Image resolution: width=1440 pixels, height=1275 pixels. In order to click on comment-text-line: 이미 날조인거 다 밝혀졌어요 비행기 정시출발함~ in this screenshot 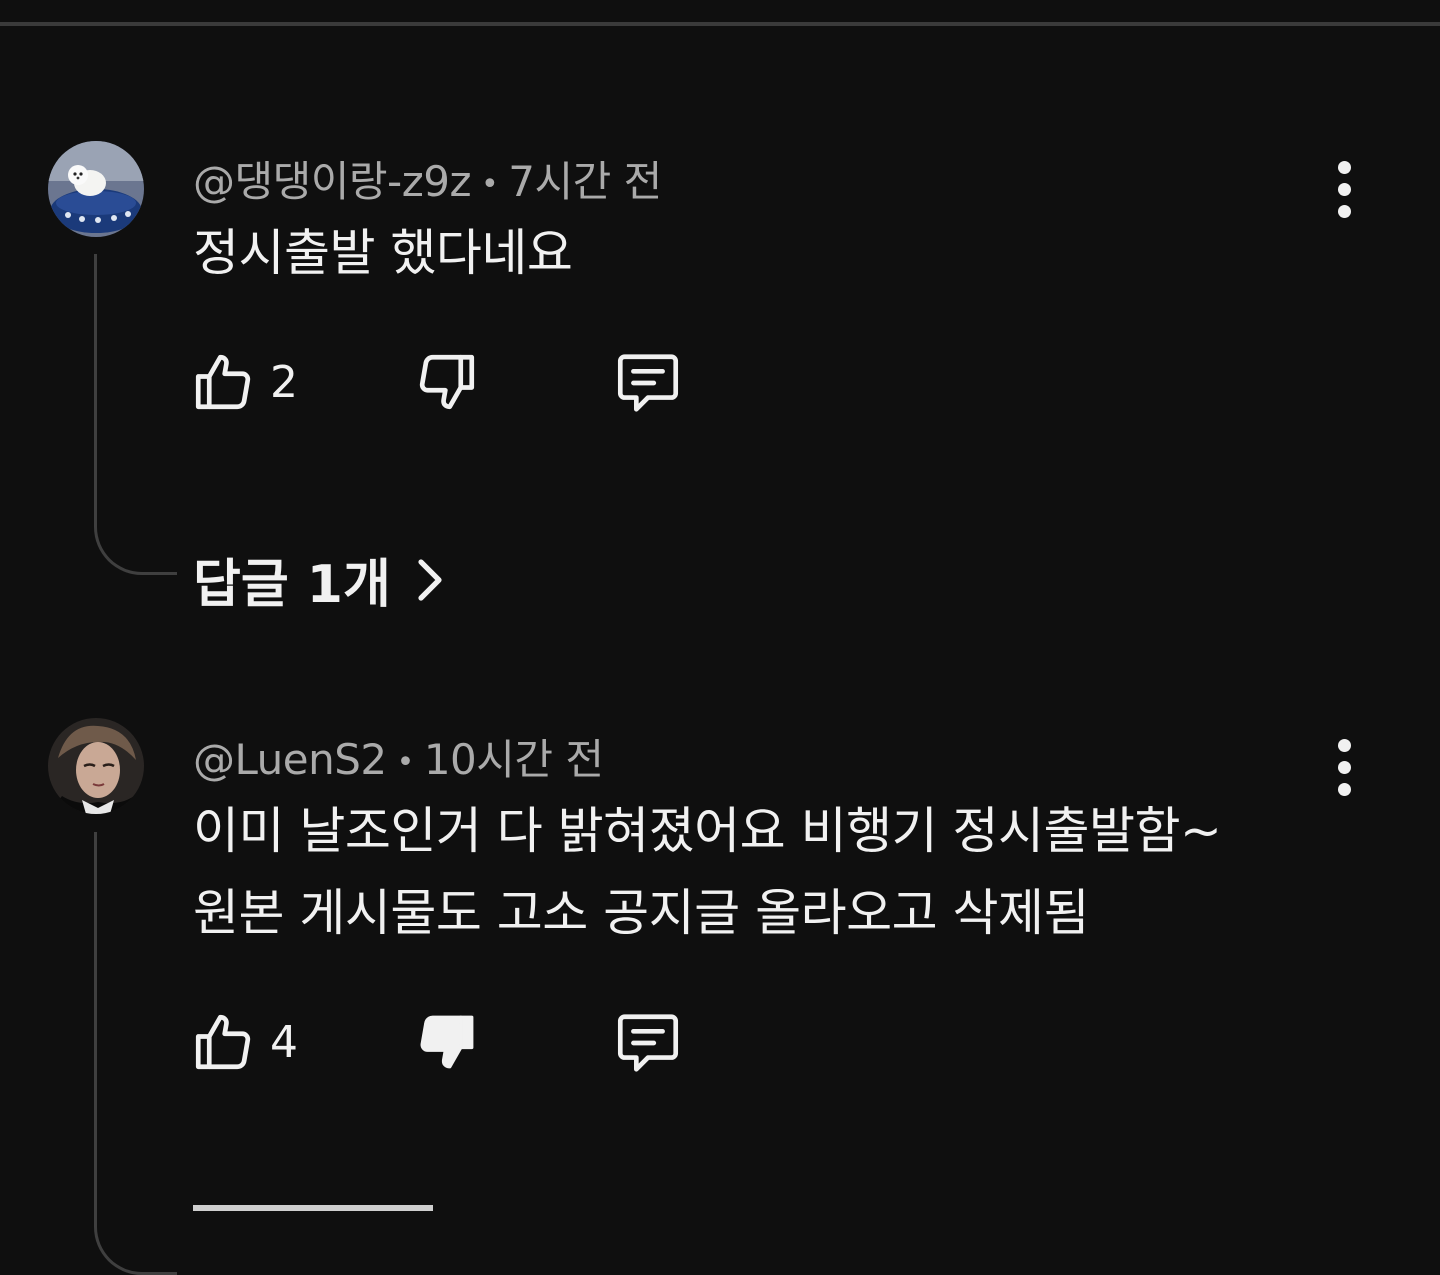, I will do `click(707, 831)`.